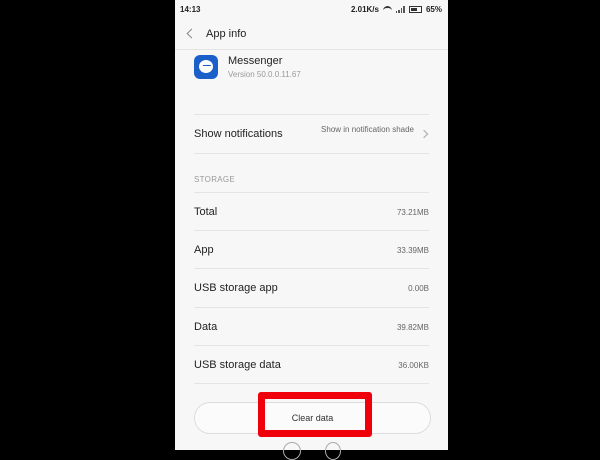 This screenshot has width=600, height=460. I want to click on row-value: 73.21MB, so click(412, 212).